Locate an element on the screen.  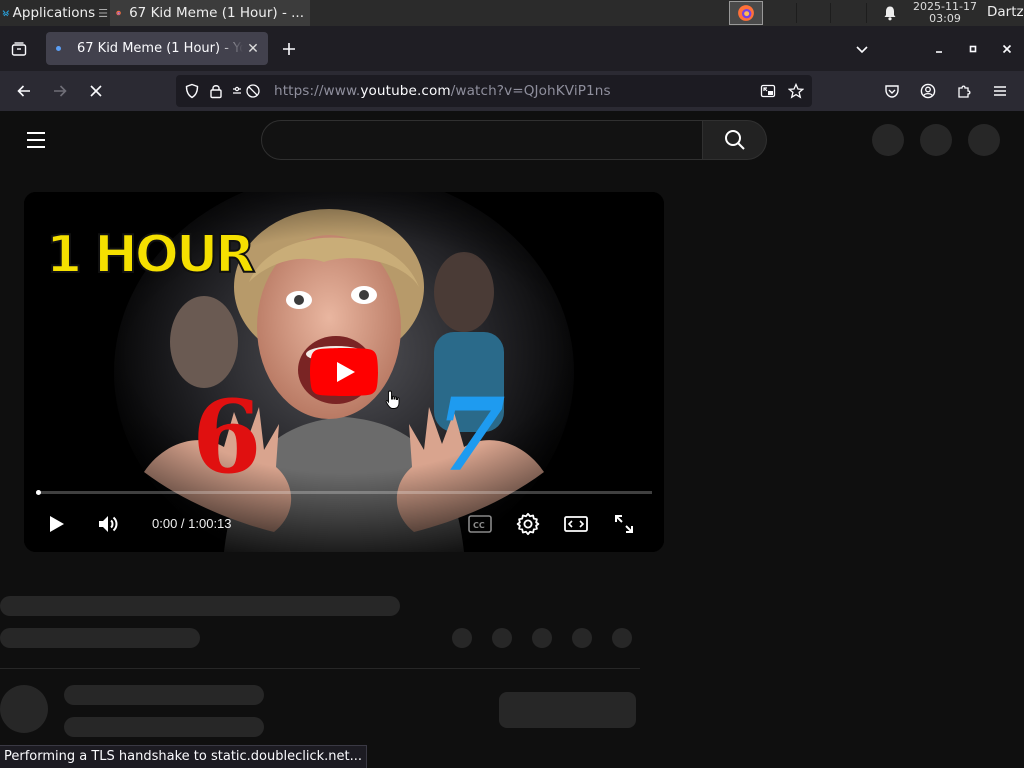
pocket-icon is located at coordinates (892, 91).